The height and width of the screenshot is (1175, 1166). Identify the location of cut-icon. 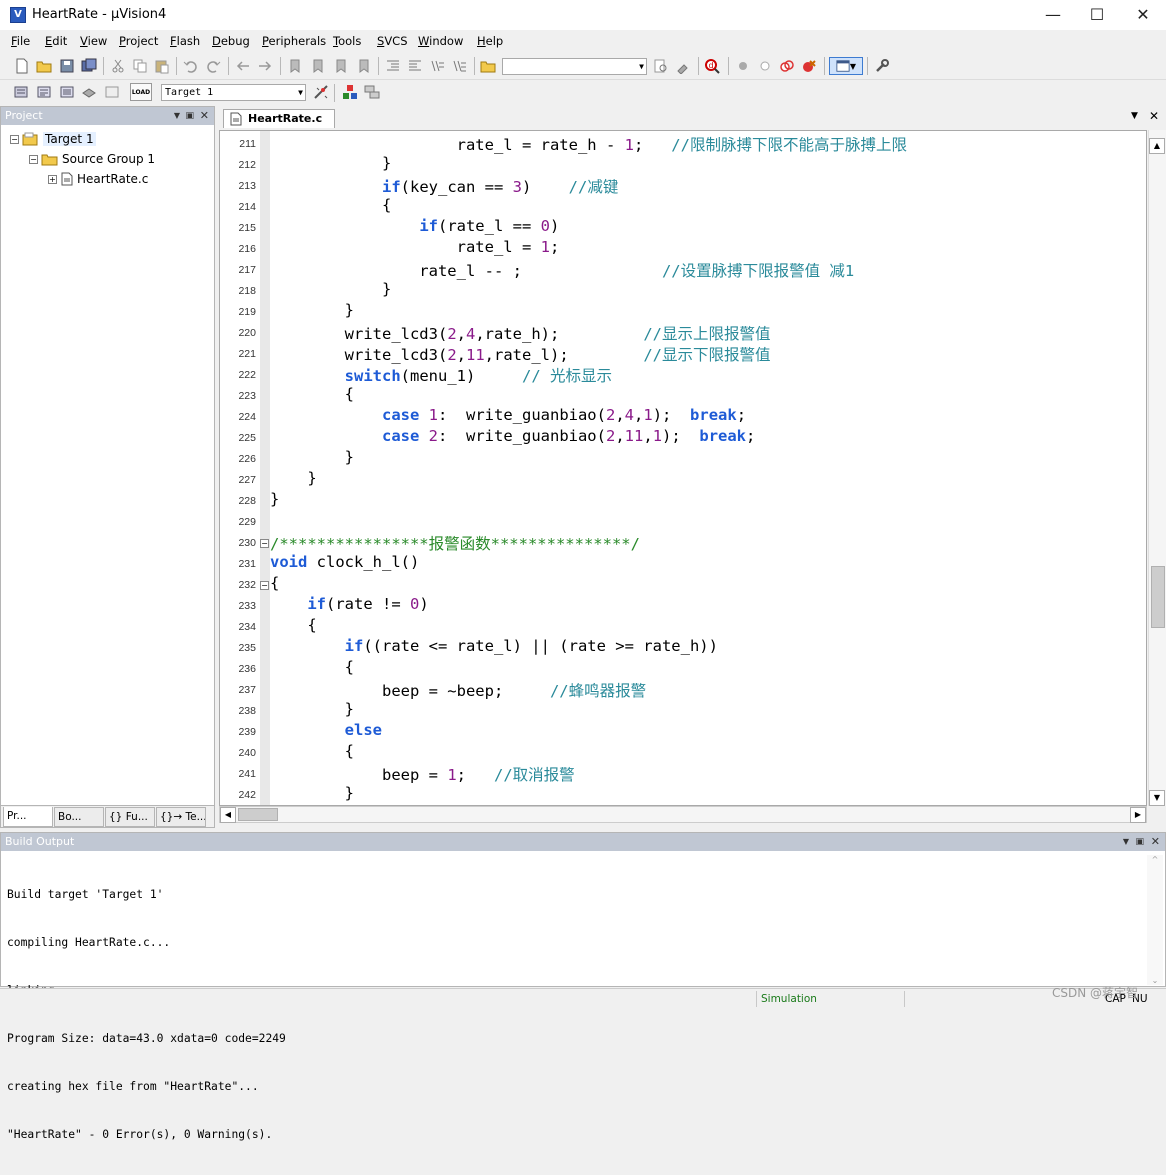
(118, 66).